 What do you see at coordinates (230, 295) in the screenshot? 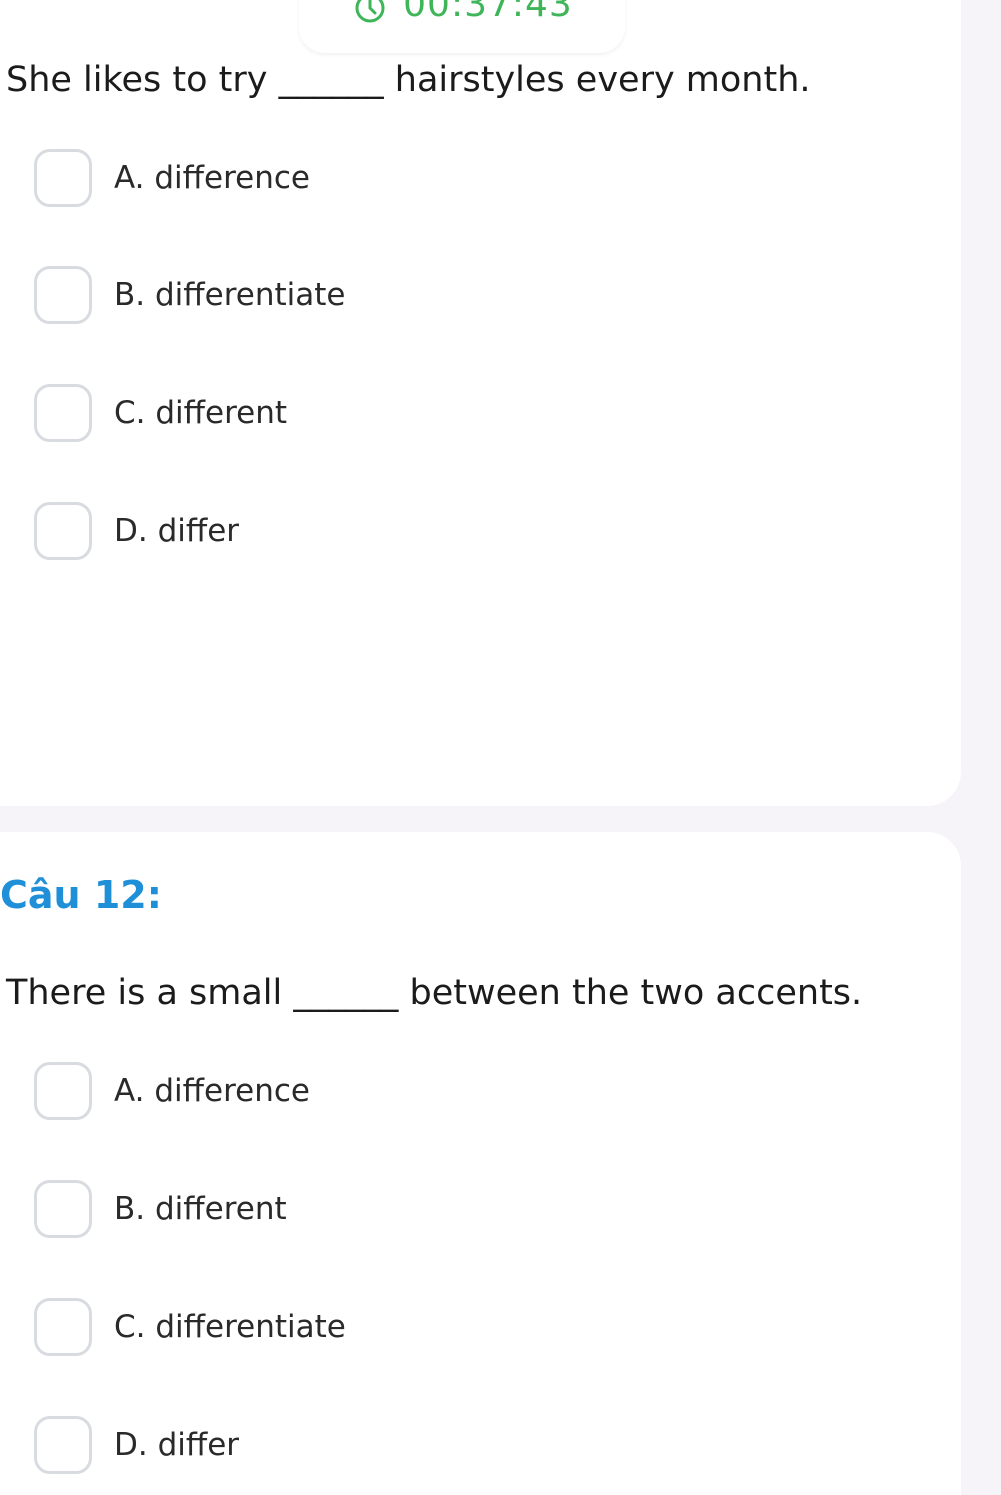
I see `option-label: B. differentiate` at bounding box center [230, 295].